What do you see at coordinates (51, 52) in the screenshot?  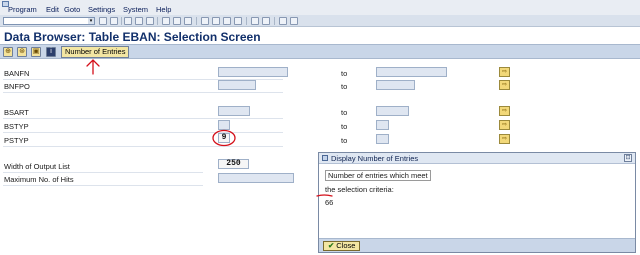 I see `info-icon: i` at bounding box center [51, 52].